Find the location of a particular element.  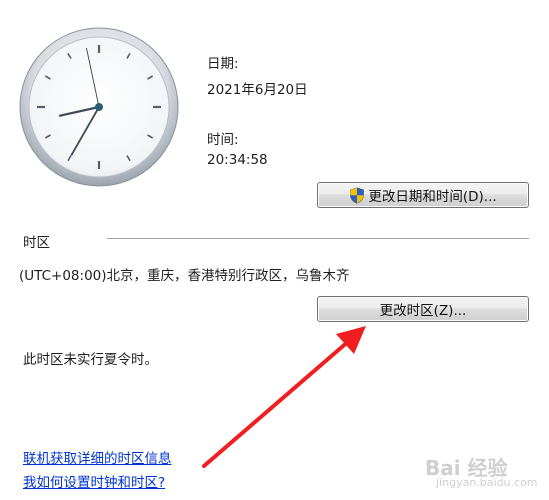

clock-center-cap is located at coordinates (99, 107).